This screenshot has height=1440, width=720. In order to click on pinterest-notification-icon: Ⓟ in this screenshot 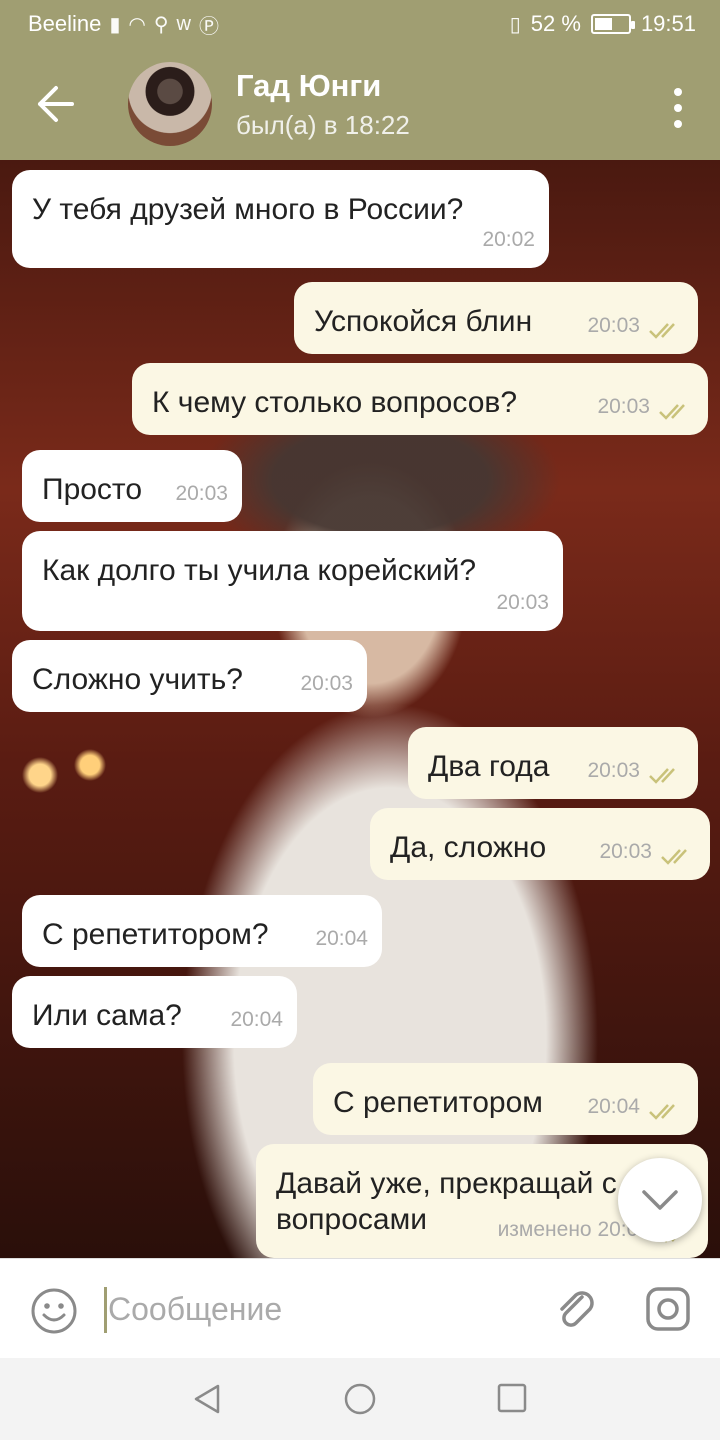, I will do `click(208, 26)`.